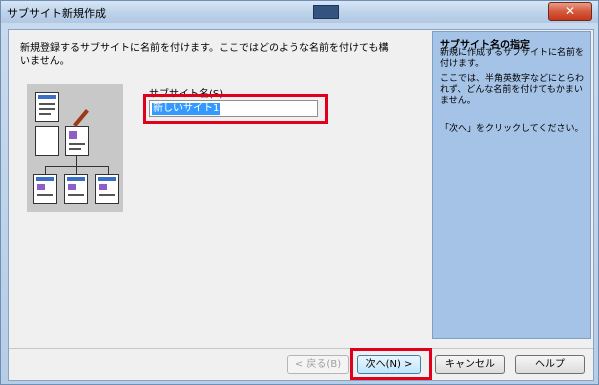 The image size is (599, 385). I want to click on help-paragraph: 「次へ」をクリックしてください。, so click(512, 129).